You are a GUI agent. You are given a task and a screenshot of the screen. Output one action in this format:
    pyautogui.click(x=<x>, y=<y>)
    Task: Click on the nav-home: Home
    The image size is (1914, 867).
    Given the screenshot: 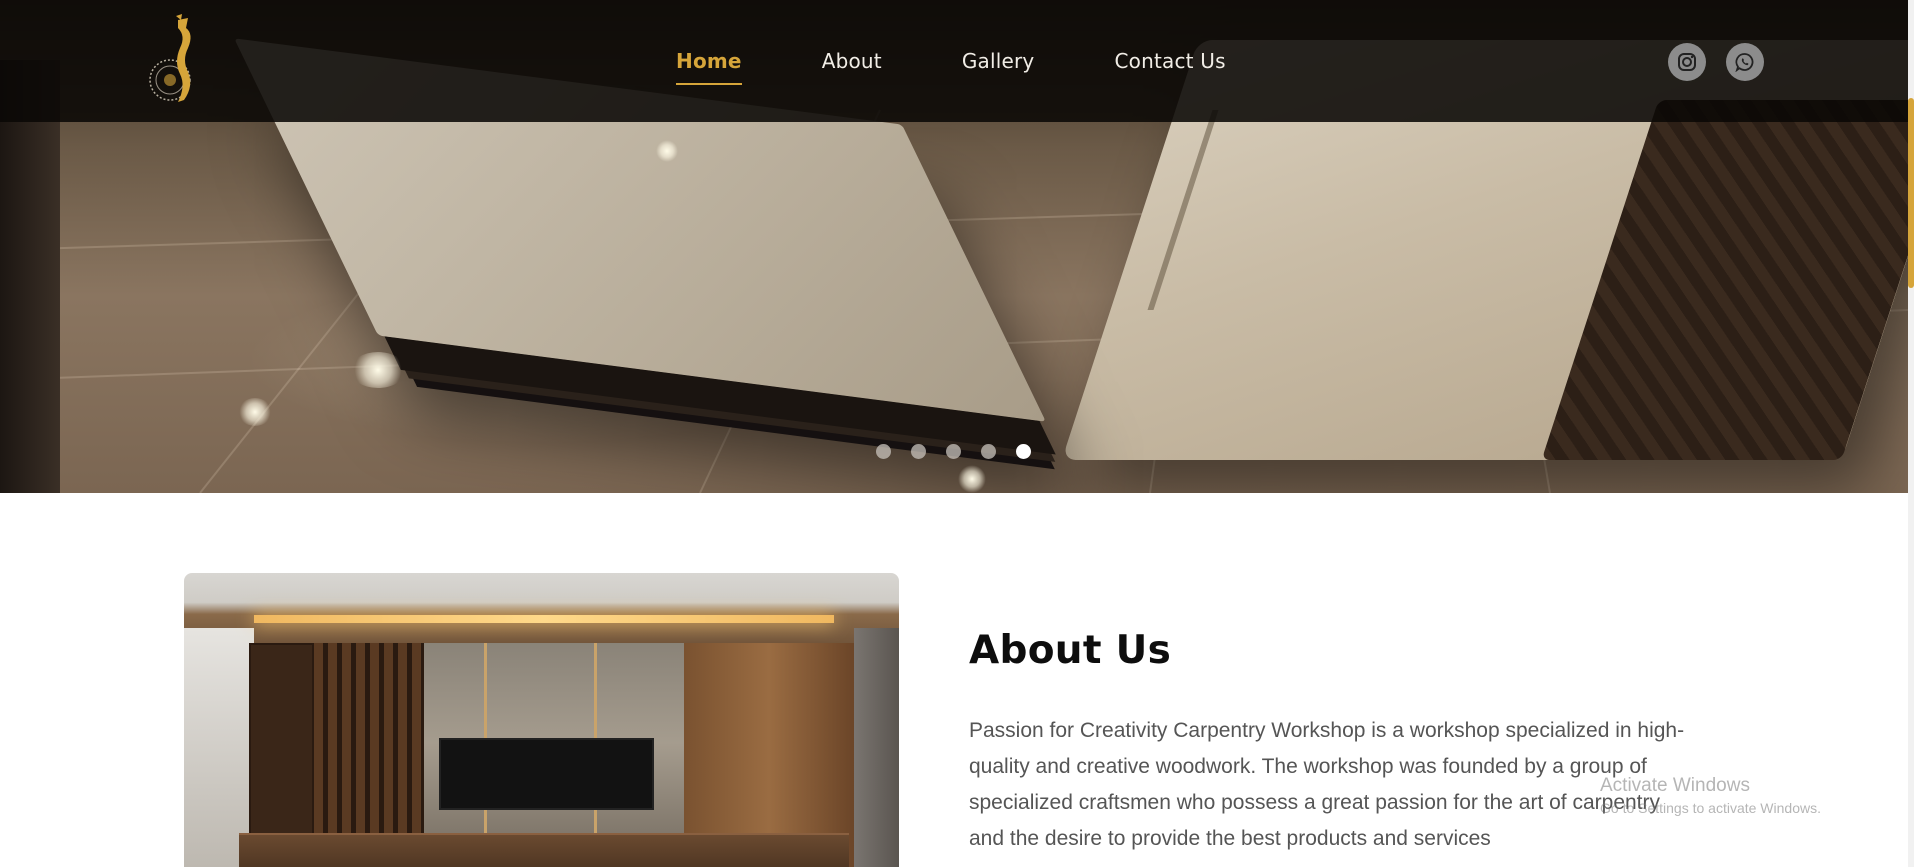 What is the action you would take?
    pyautogui.click(x=709, y=67)
    